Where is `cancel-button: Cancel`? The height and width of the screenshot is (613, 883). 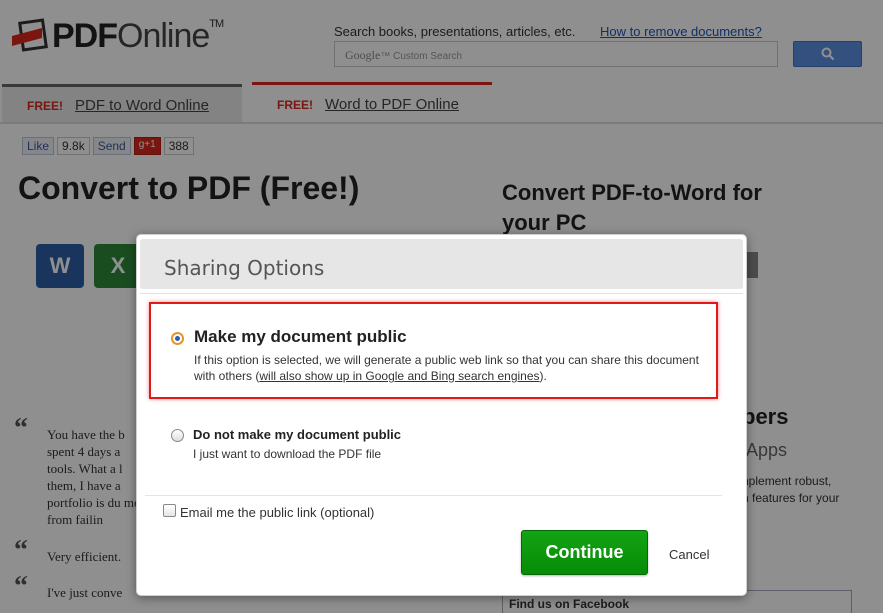
cancel-button: Cancel is located at coordinates (689, 554).